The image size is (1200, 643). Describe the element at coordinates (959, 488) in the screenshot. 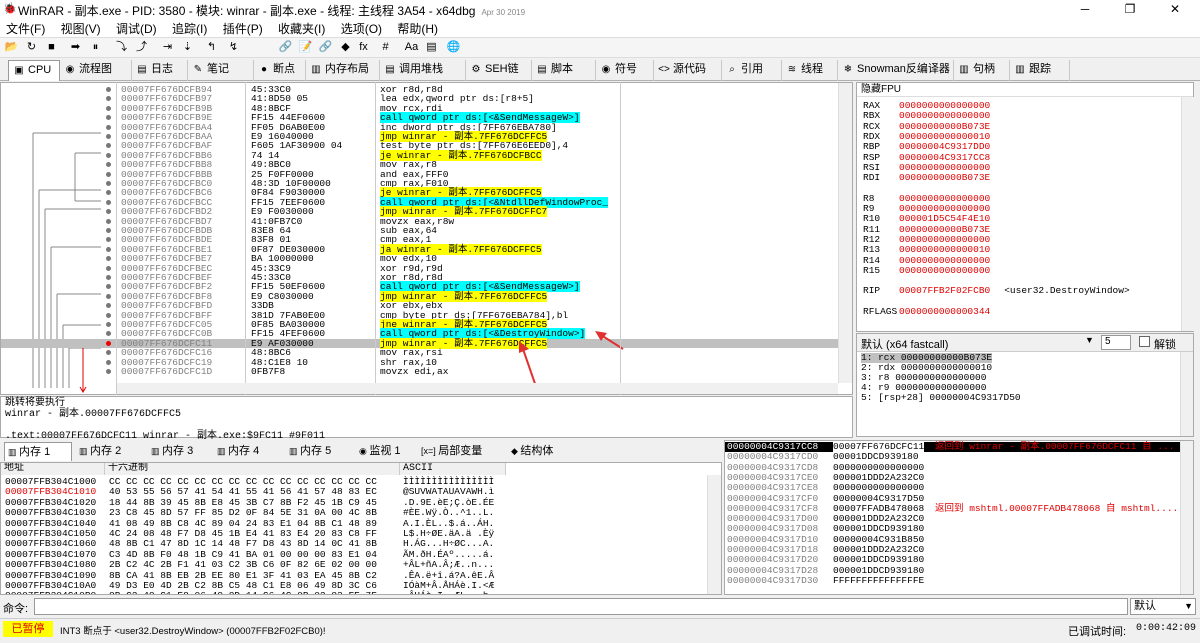

I see `stack-row: 00000004C9317CE8 0000000000000000` at that location.